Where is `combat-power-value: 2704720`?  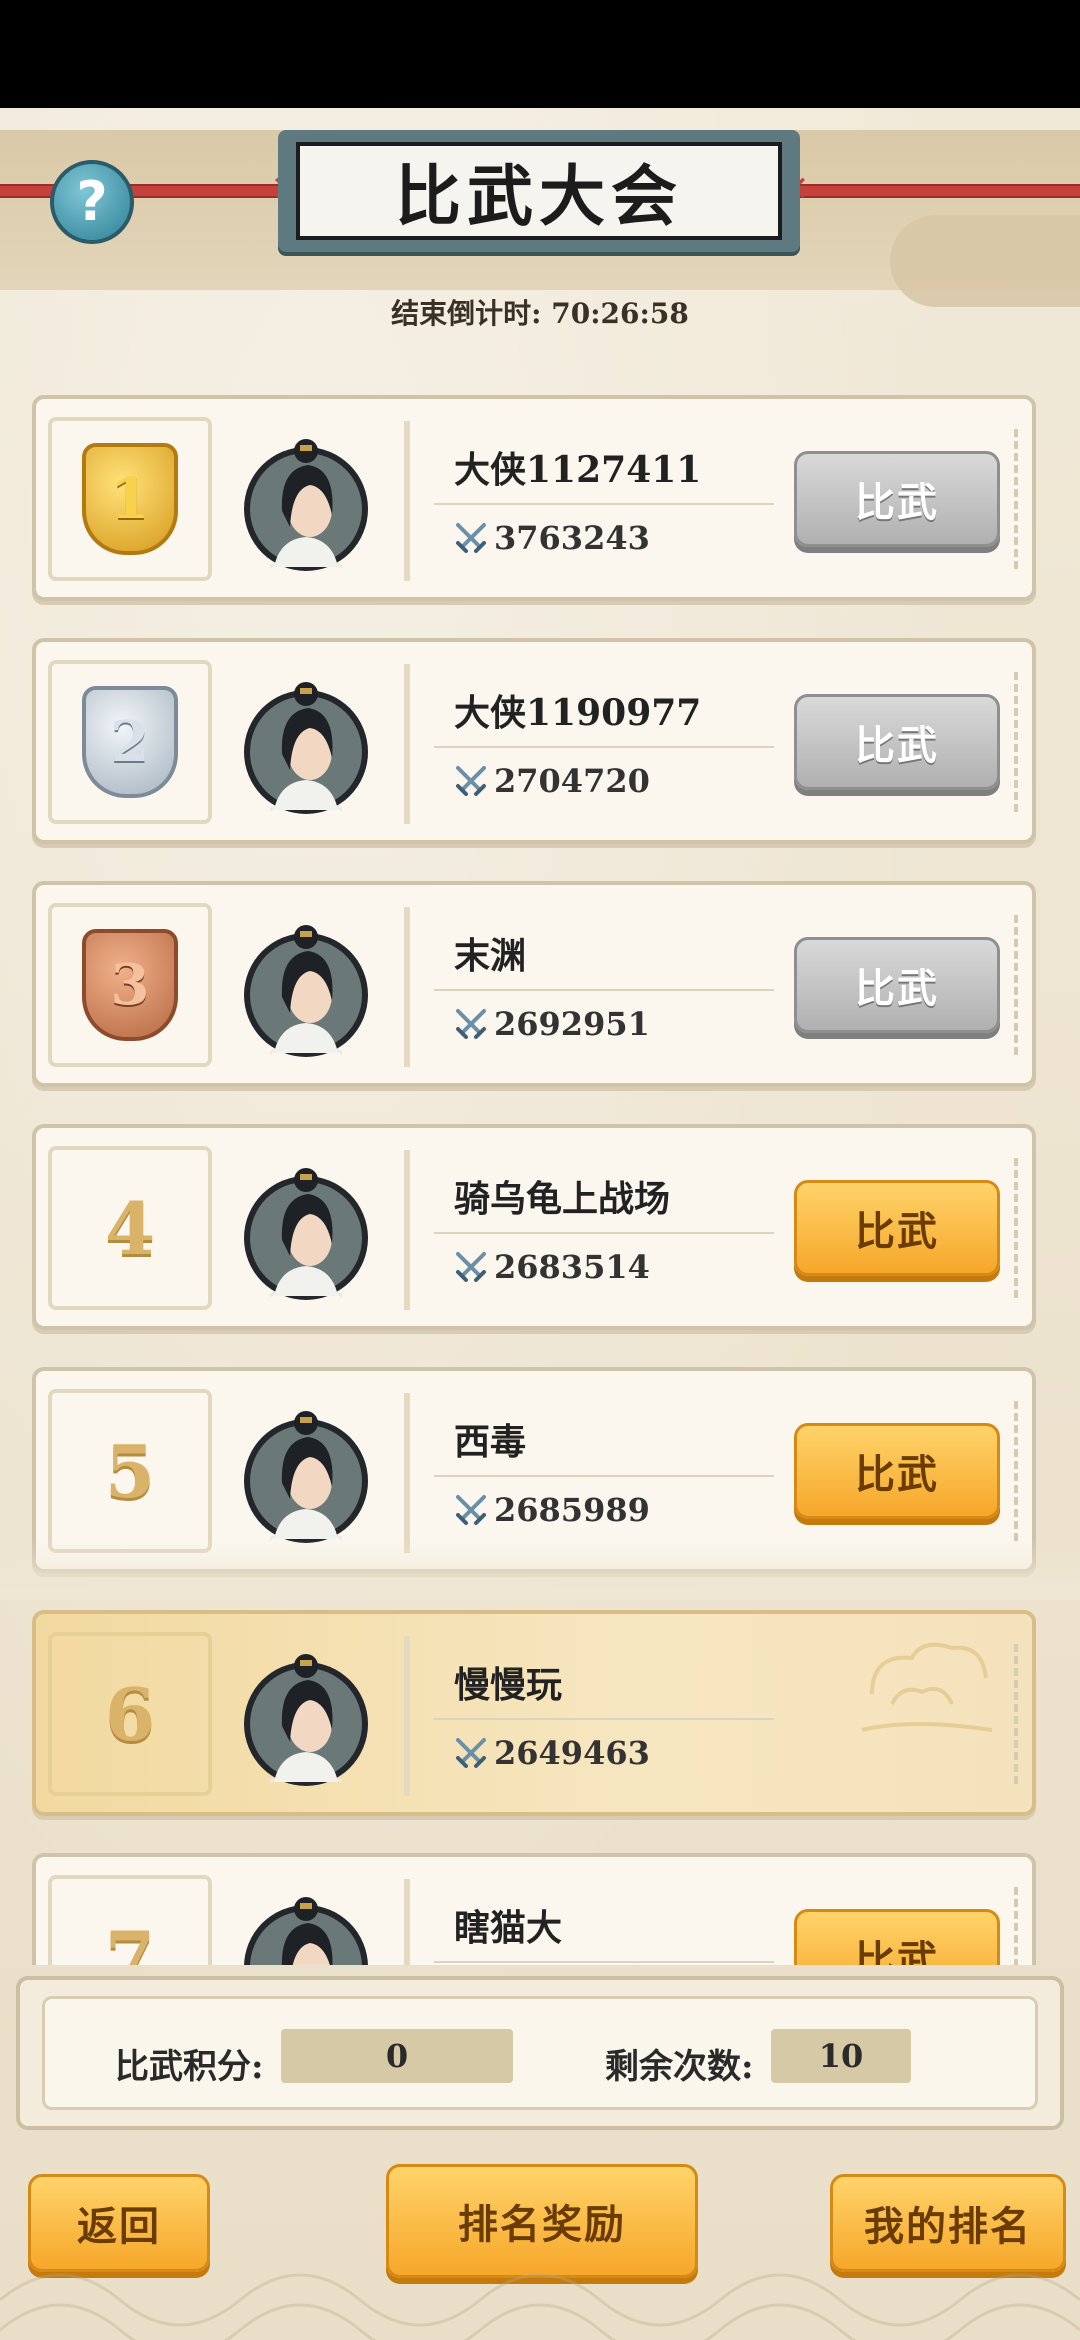 combat-power-value: 2704720 is located at coordinates (572, 781).